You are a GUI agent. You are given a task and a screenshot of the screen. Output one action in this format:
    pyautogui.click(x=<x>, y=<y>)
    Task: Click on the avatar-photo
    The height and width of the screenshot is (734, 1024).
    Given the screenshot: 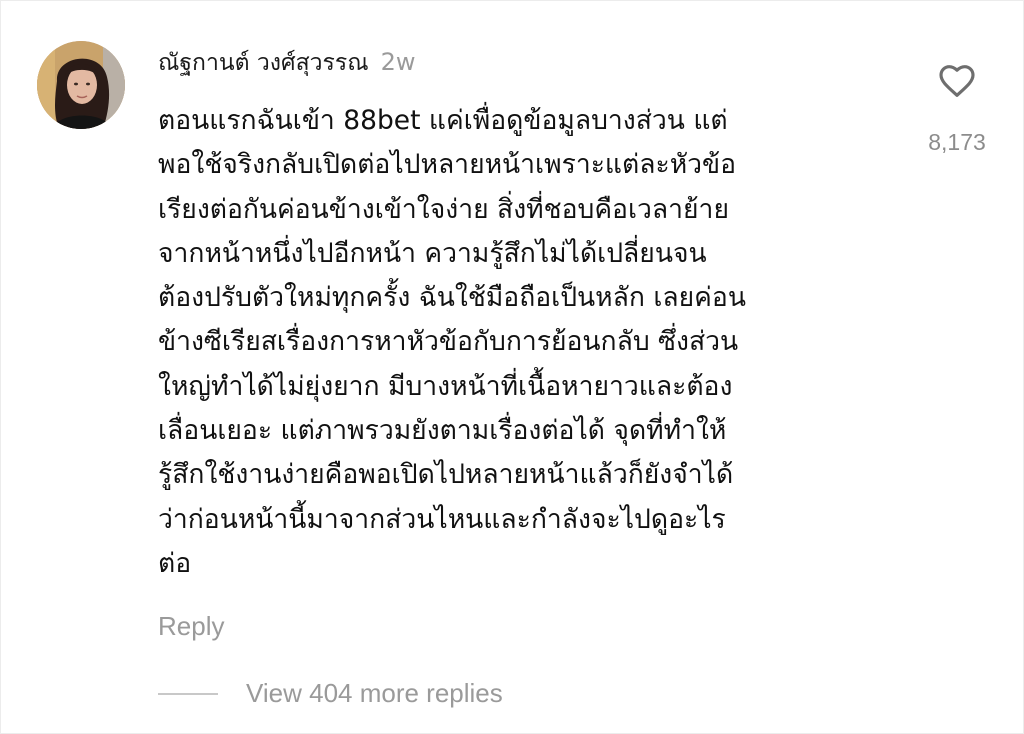 What is the action you would take?
    pyautogui.click(x=81, y=85)
    